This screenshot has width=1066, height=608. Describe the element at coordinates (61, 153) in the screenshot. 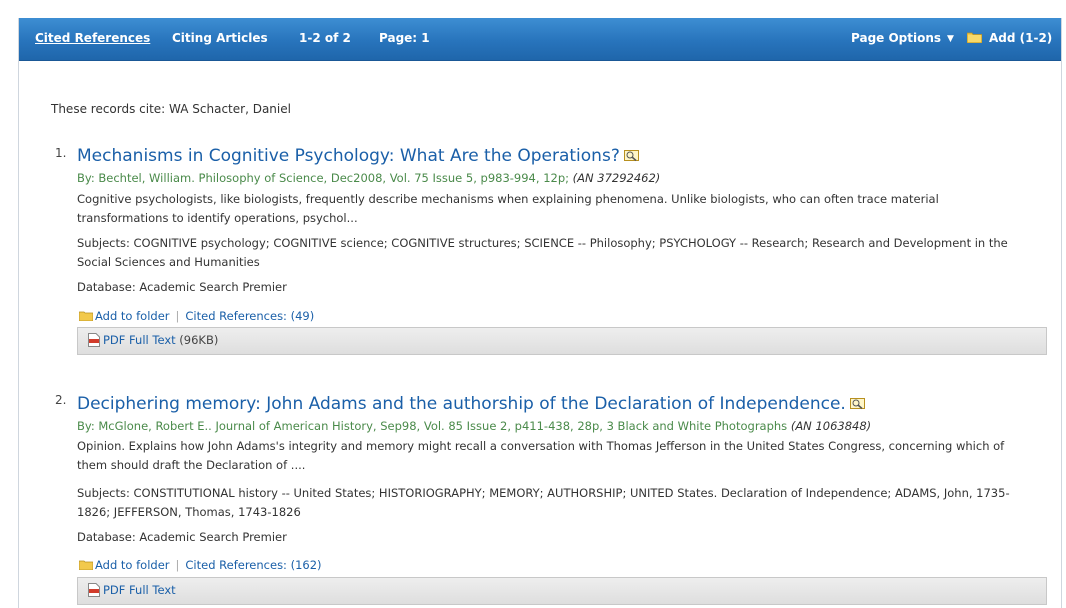

I see `result-number: 1.` at that location.